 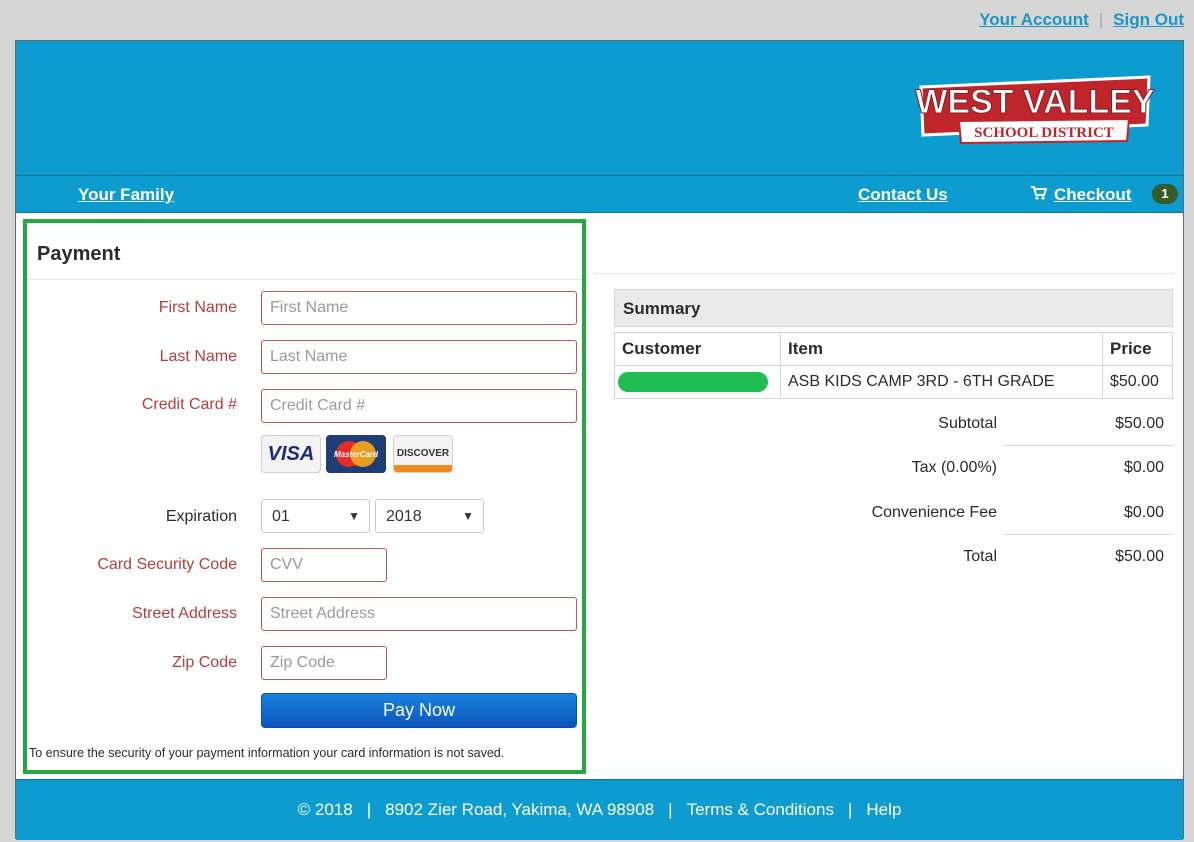 I want to click on expiration-label: Expiration, so click(x=201, y=516).